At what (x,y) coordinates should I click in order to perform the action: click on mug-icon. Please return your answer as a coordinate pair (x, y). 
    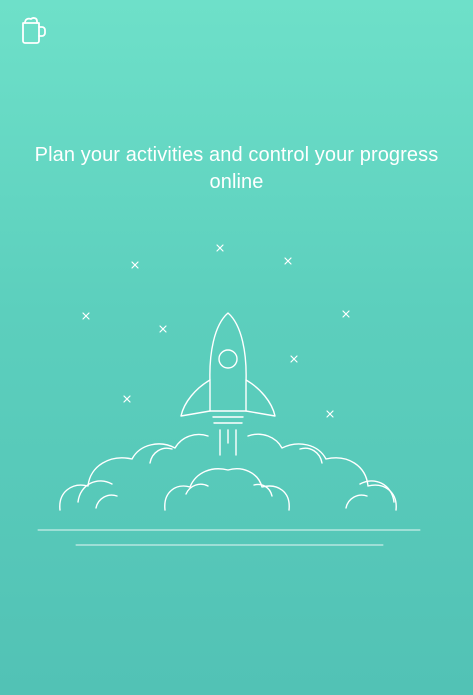
    Looking at the image, I should click on (34, 30).